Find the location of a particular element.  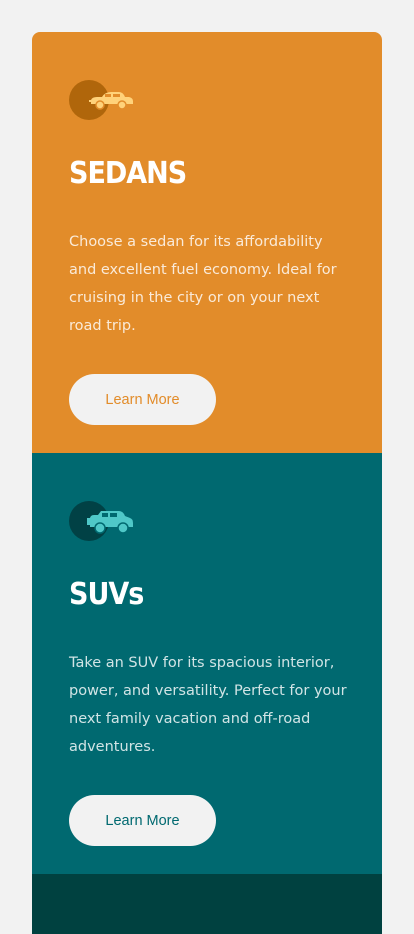

sedan-car-icon is located at coordinates (104, 100).